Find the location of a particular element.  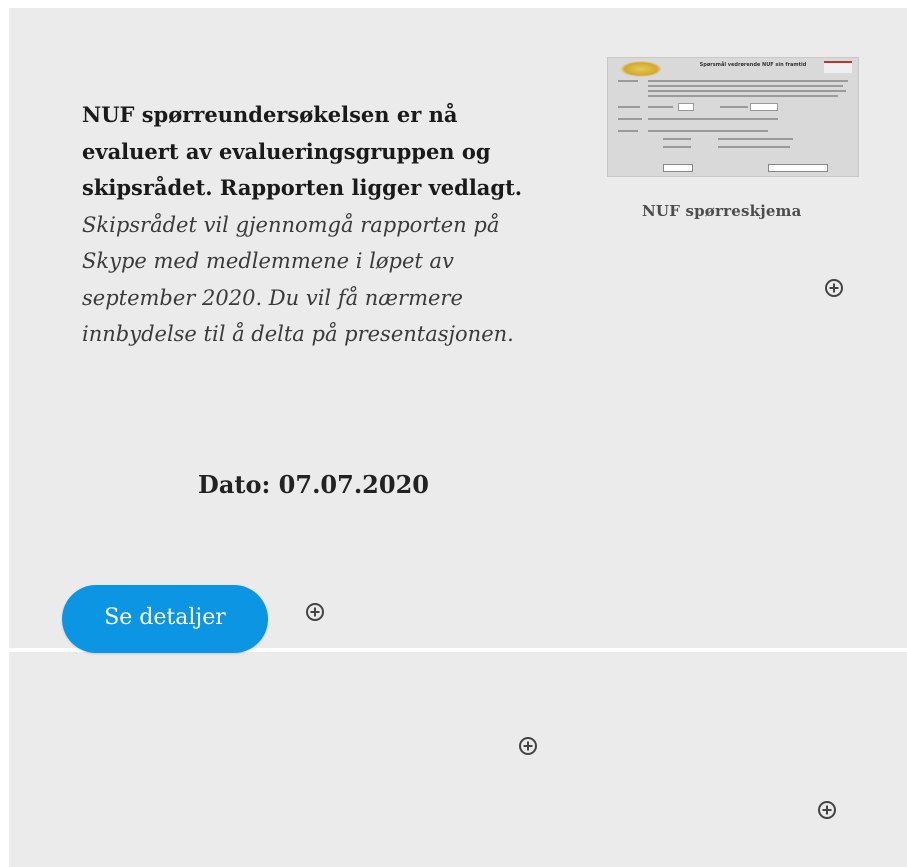

attachment-caption: NUF spørreskjema is located at coordinates (722, 211).